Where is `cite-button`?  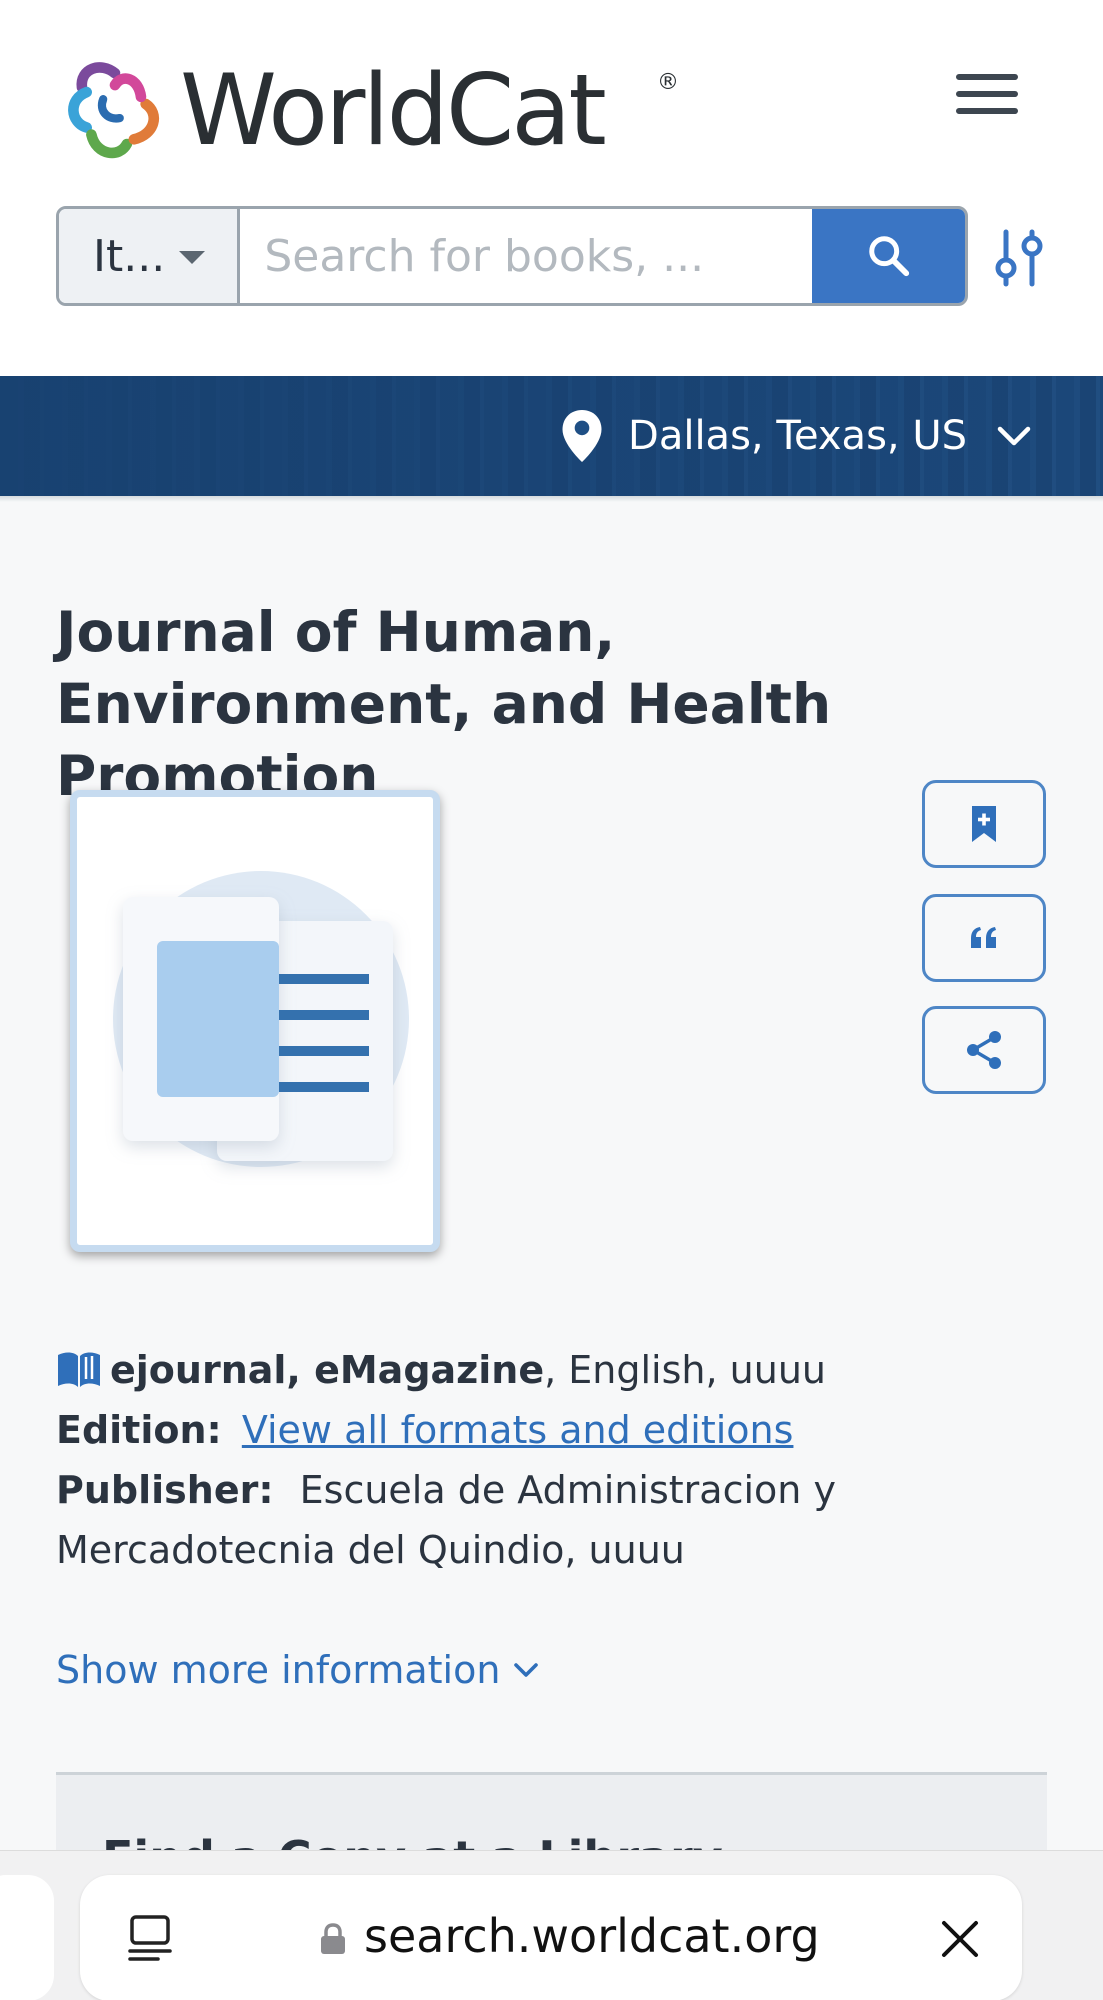
cite-button is located at coordinates (984, 938).